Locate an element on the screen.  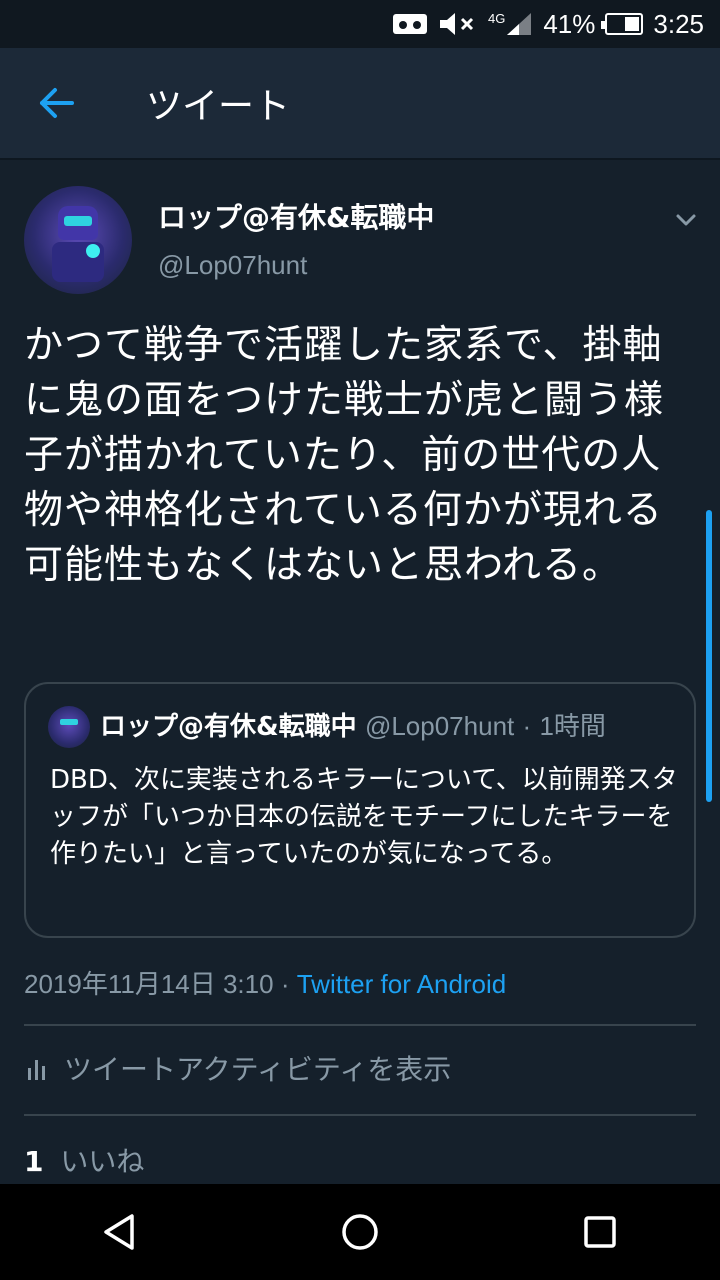
quoted-time: 1時間 is located at coordinates (572, 726).